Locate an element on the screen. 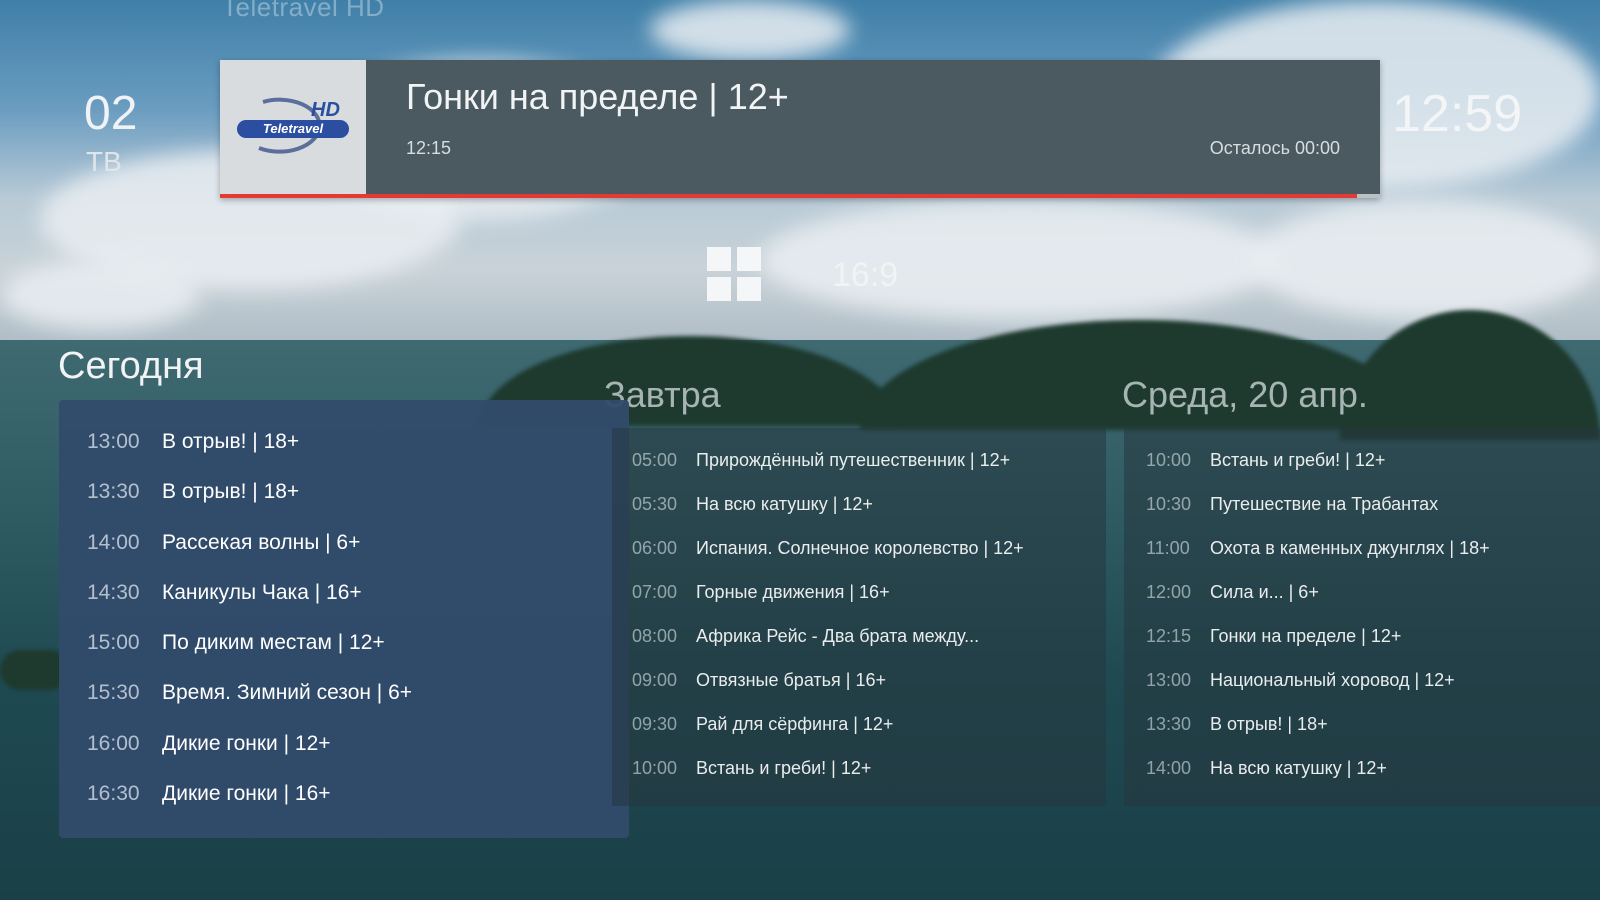 The image size is (1600, 900). program-title: Охота в каменных джунглях | 18+ is located at coordinates (1350, 548).